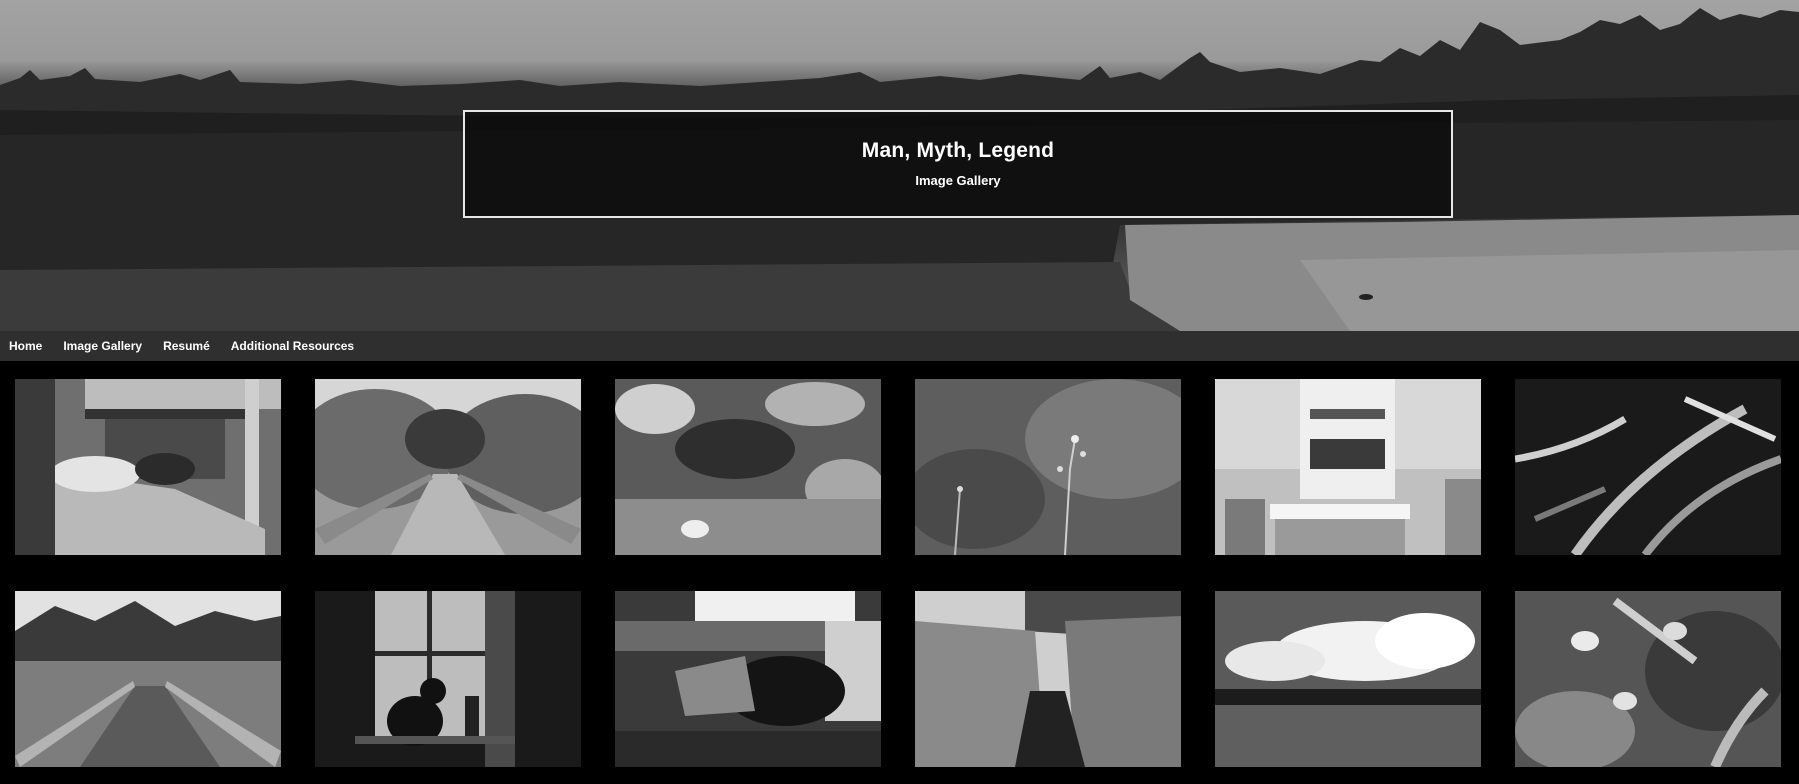  What do you see at coordinates (958, 180) in the screenshot?
I see `site-subtitle: Image Gallery` at bounding box center [958, 180].